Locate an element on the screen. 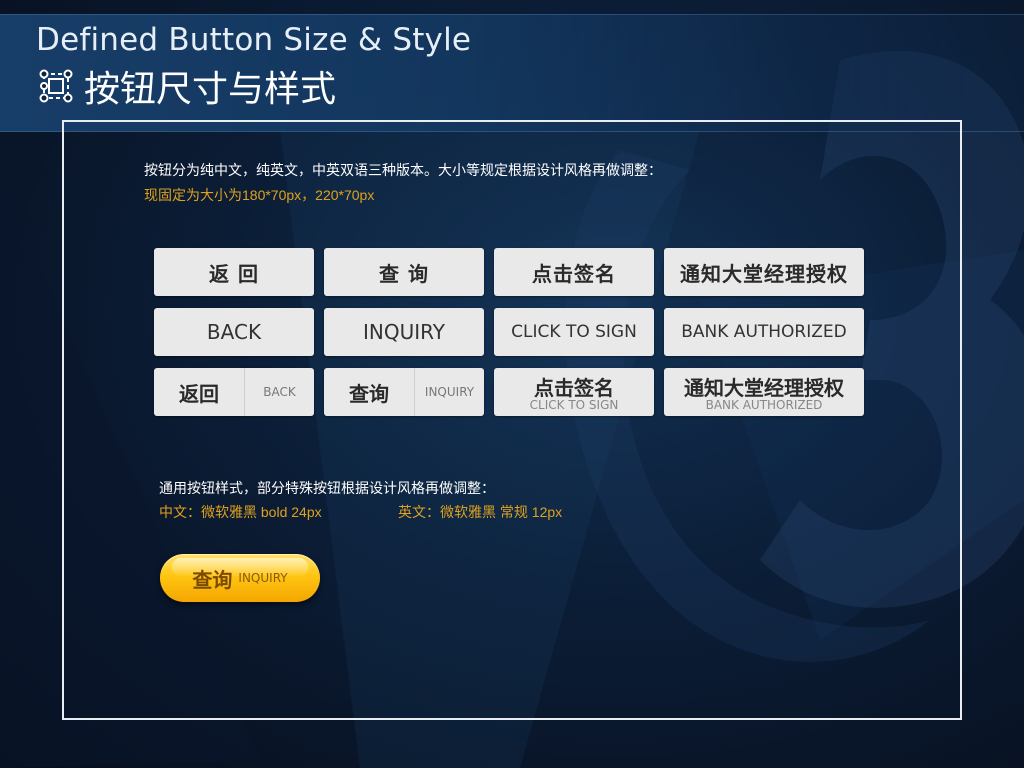 This screenshot has height=768, width=1024. button-label-en: BANK AUTHORIZED is located at coordinates (764, 405).